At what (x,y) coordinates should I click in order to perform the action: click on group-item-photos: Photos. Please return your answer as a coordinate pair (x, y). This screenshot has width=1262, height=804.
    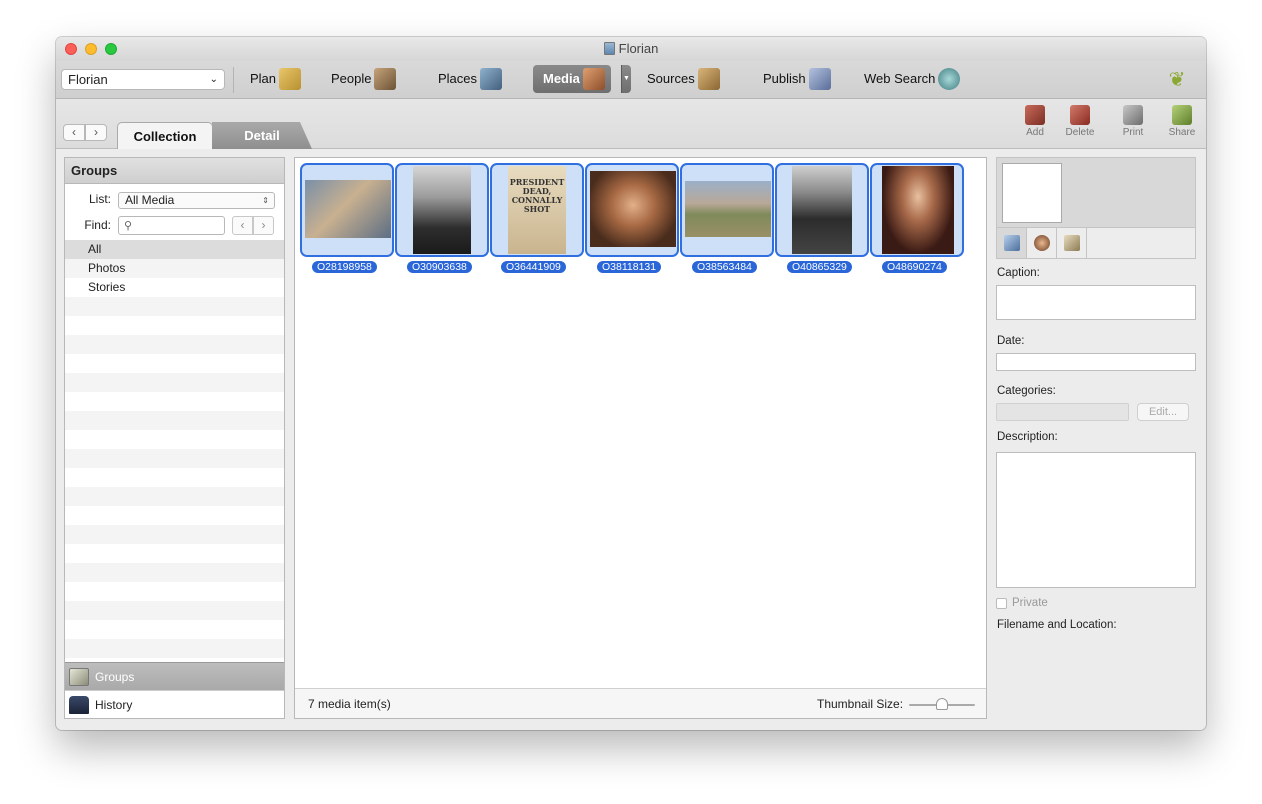
    Looking at the image, I should click on (174, 268).